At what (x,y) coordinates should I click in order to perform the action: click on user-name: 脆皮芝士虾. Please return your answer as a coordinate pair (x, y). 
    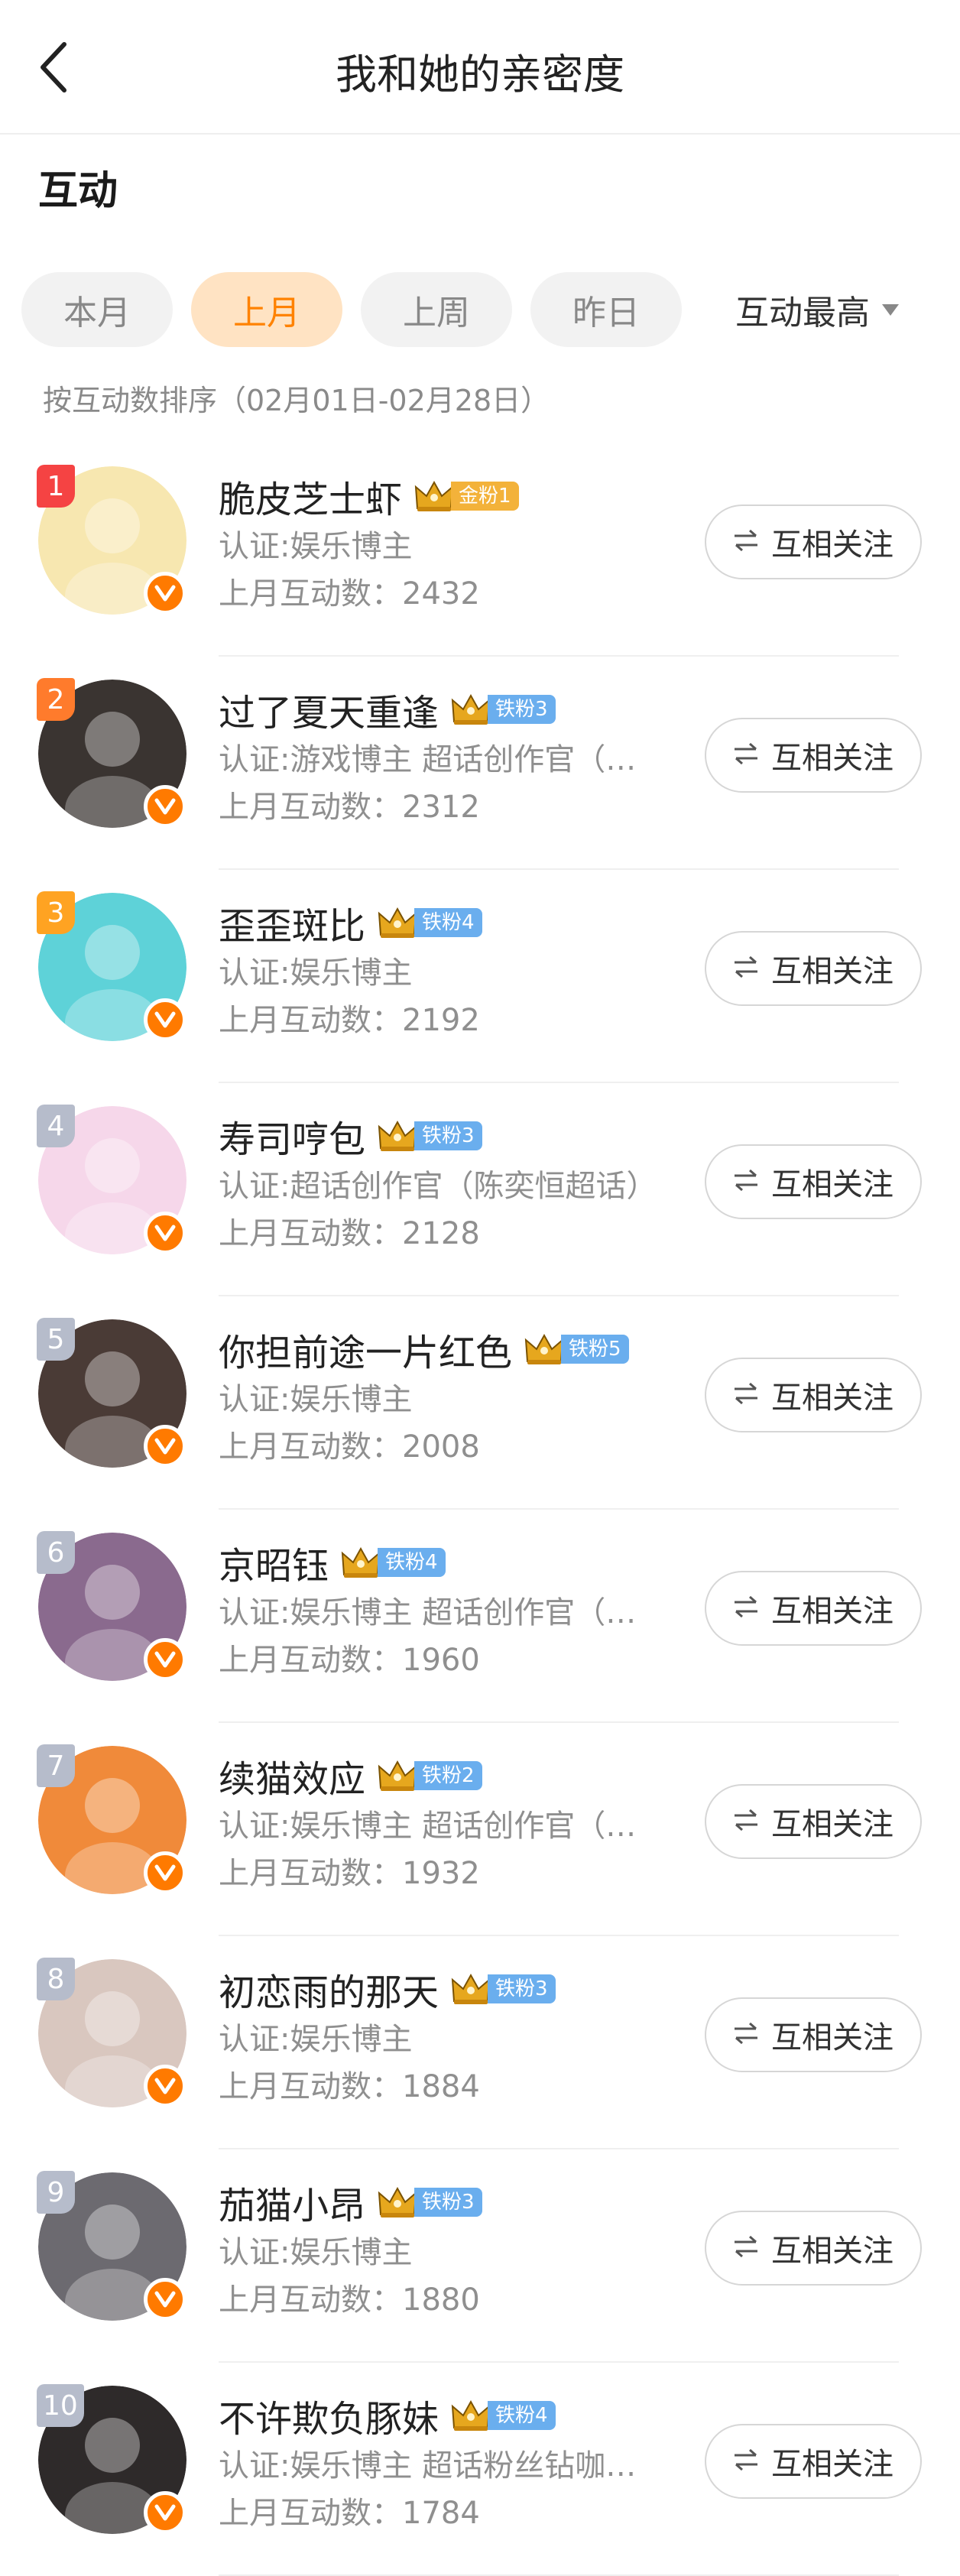
    Looking at the image, I should click on (311, 496).